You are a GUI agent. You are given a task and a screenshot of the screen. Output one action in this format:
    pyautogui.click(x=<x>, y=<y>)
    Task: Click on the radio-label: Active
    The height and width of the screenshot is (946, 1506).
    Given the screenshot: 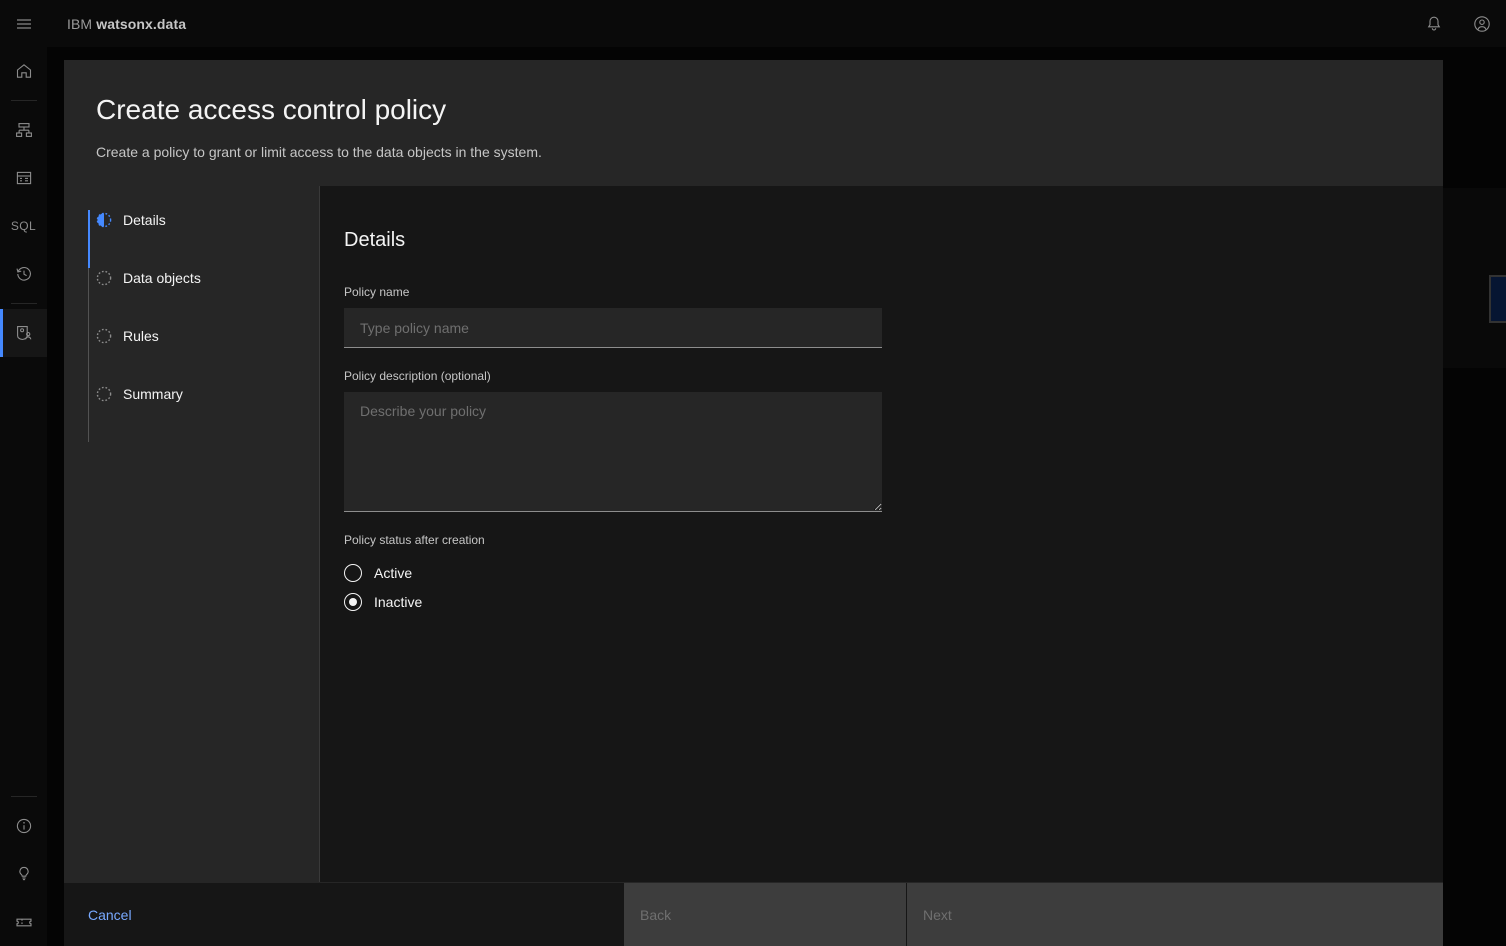 What is the action you would take?
    pyautogui.click(x=393, y=572)
    